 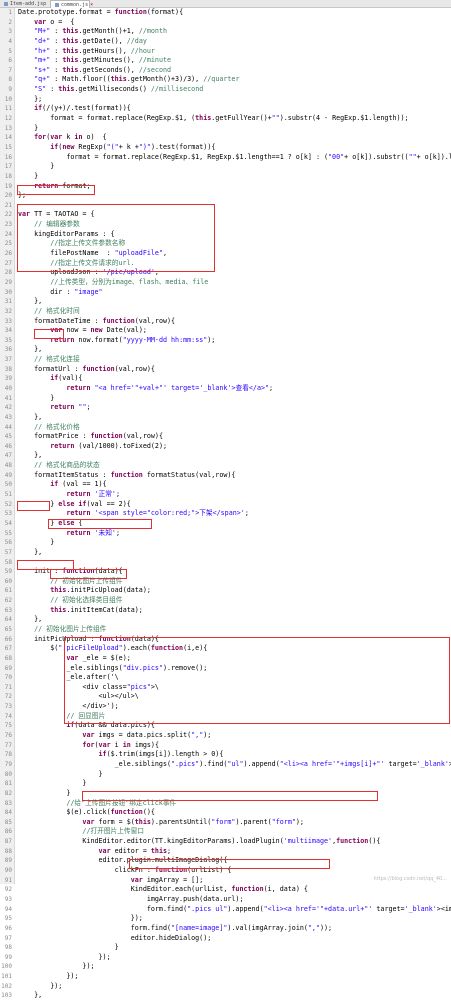 I want to click on code-line: 88 var editor = this;, so click(x=225, y=852).